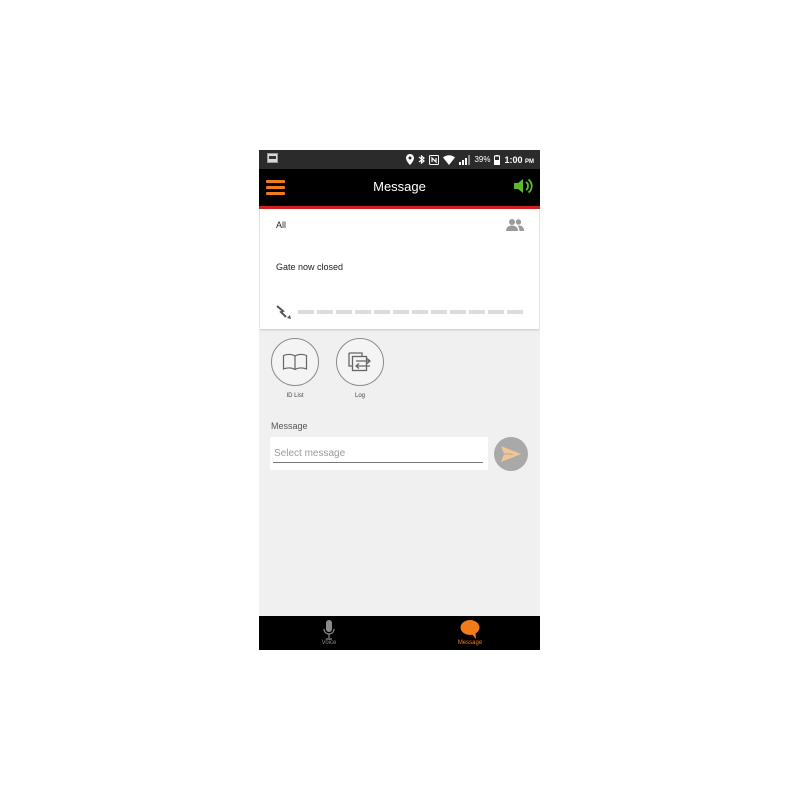 This screenshot has height=800, width=800. What do you see at coordinates (399, 269) in the screenshot?
I see `message-card: All Gate now closed` at bounding box center [399, 269].